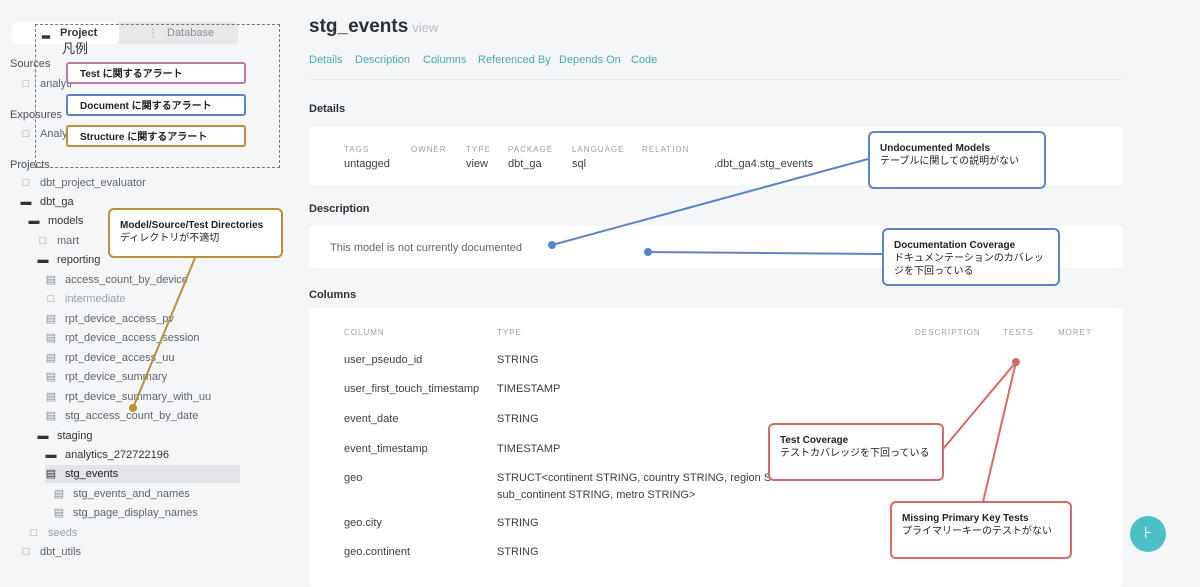  I want to click on legend-structure: Structure に関するアラート, so click(156, 136).